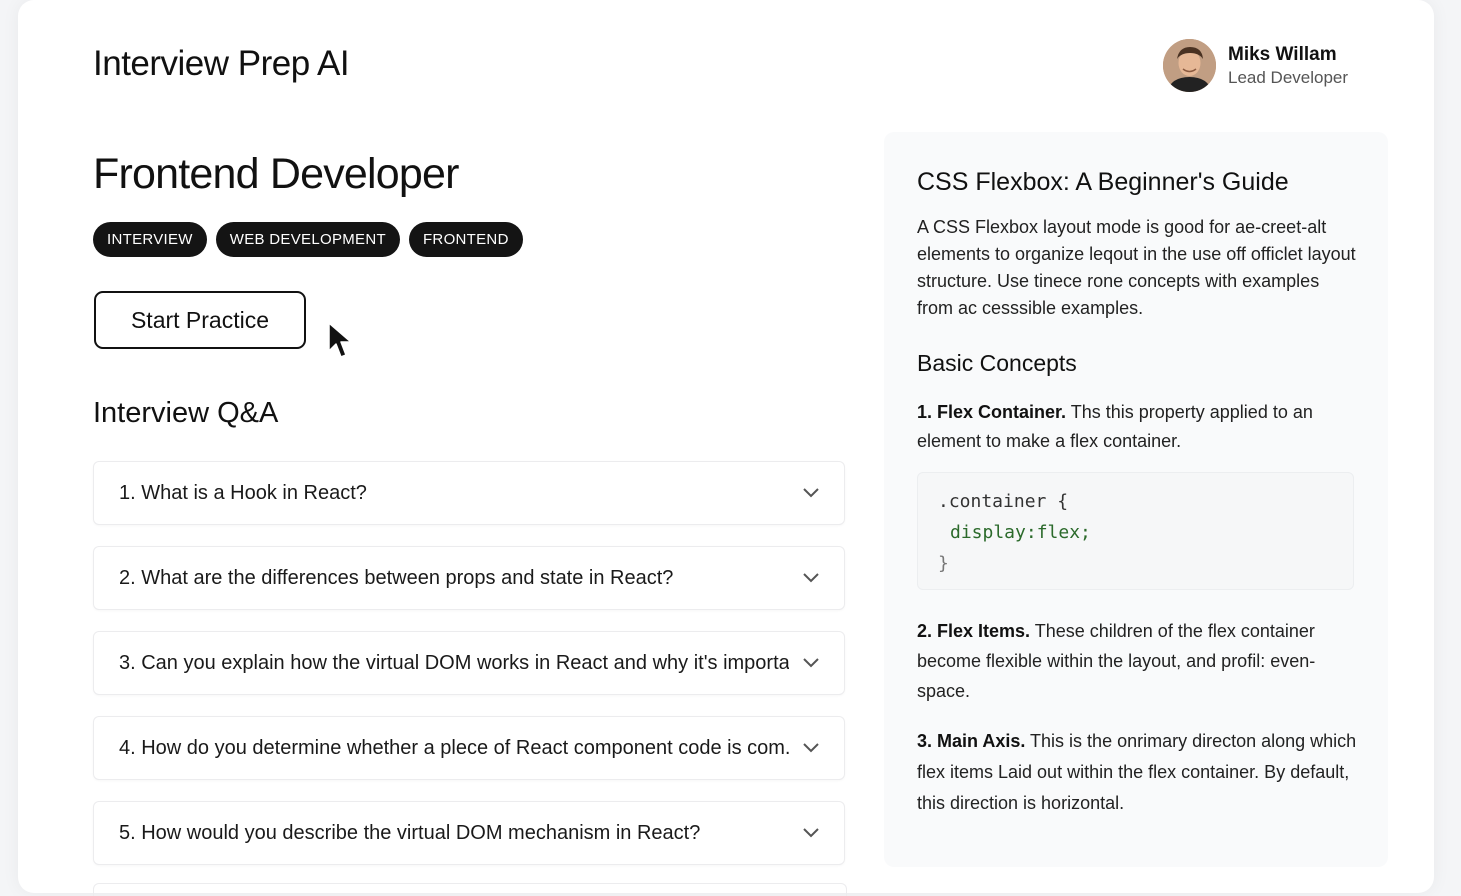 The width and height of the screenshot is (1461, 896). Describe the element at coordinates (1135, 531) in the screenshot. I see `code-block: .container { display:flex; }` at that location.